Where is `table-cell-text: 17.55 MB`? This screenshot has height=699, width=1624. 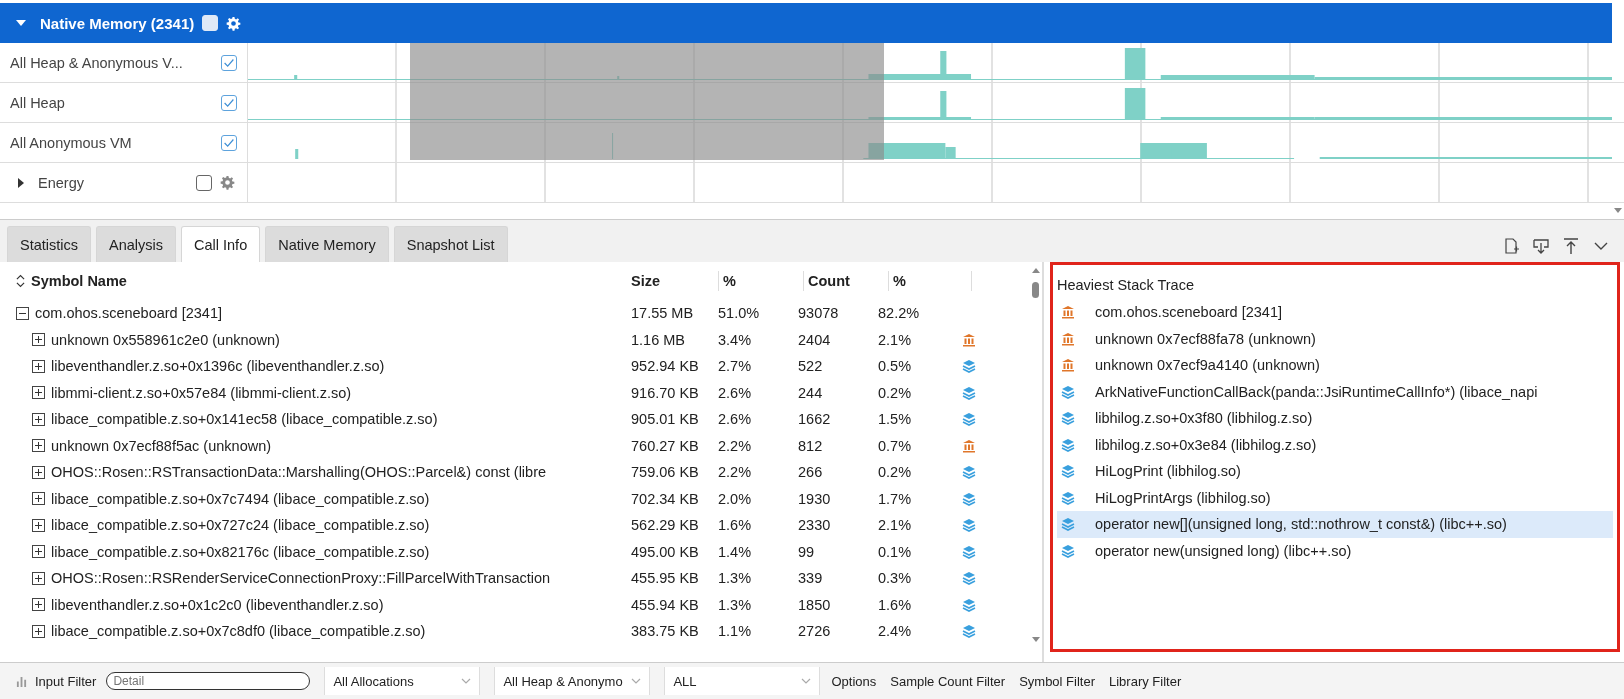 table-cell-text: 17.55 MB is located at coordinates (663, 313).